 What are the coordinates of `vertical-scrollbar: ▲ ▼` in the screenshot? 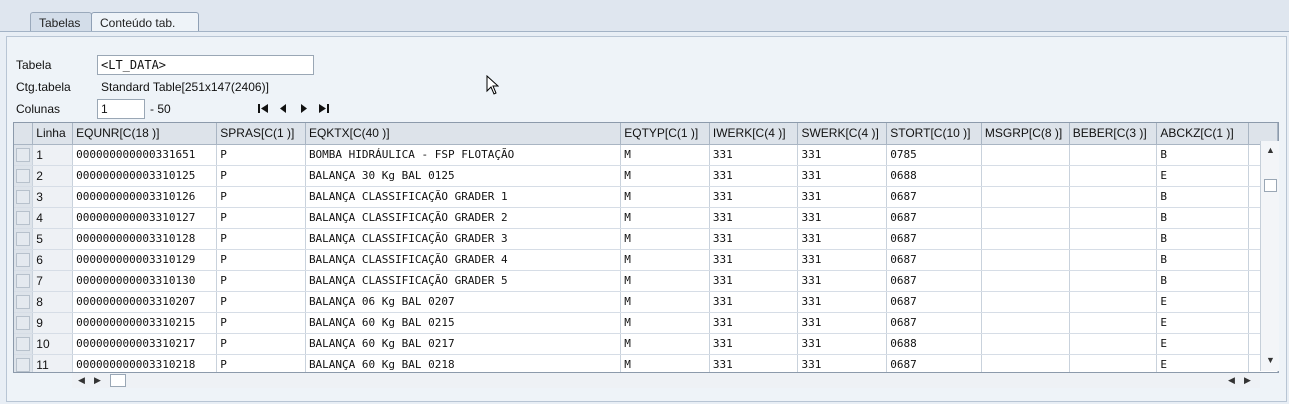 It's located at (1269, 256).